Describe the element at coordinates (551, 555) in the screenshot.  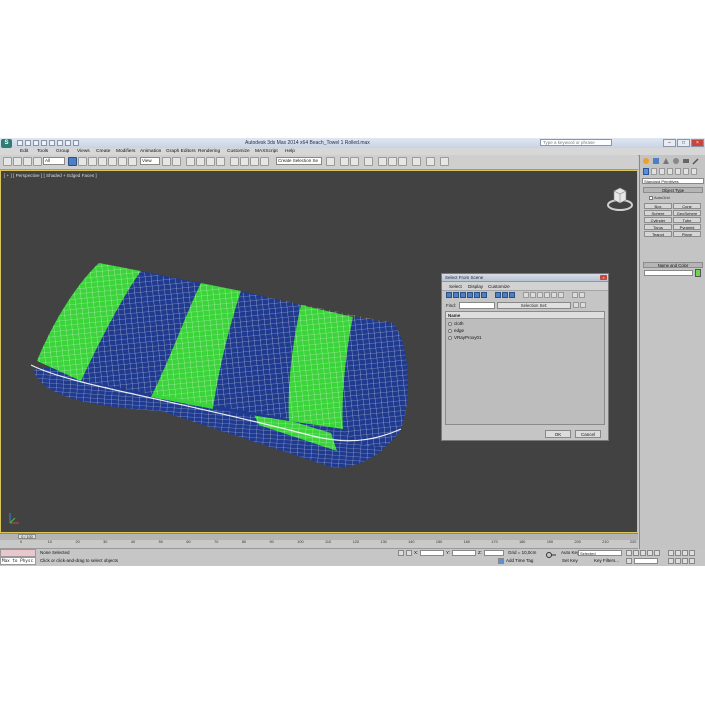
I see `key-icon` at that location.